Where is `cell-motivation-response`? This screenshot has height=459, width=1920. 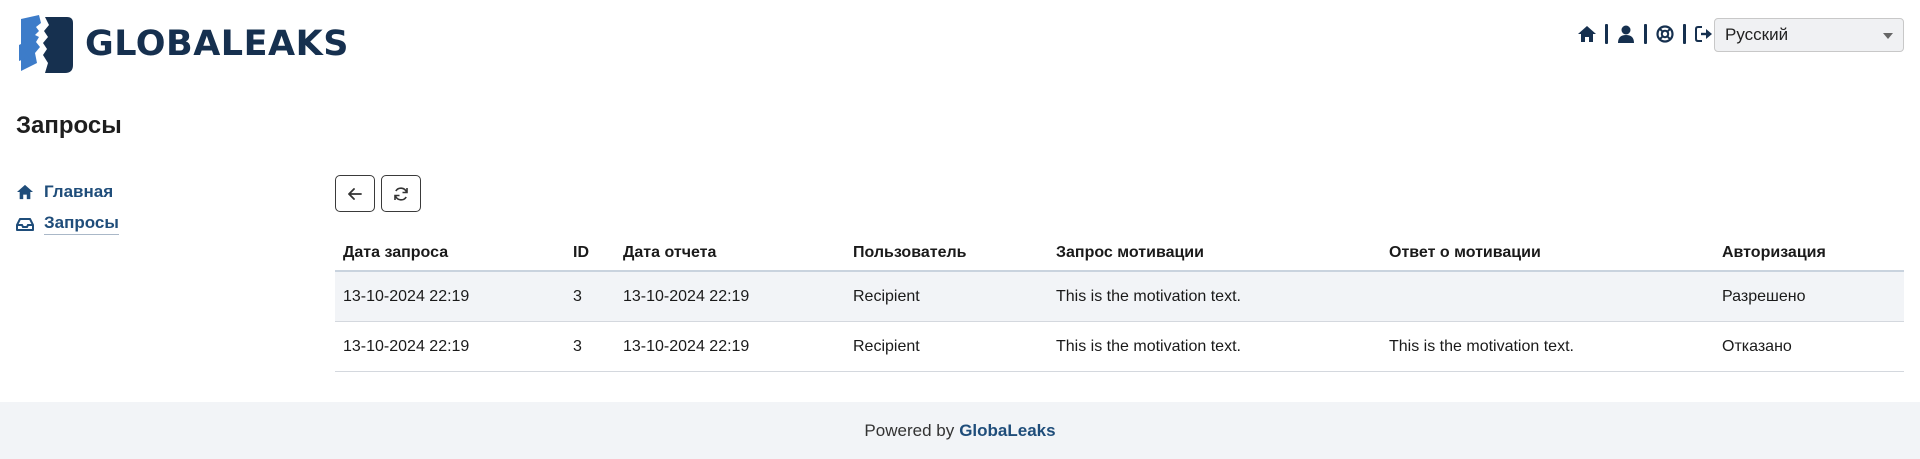
cell-motivation-response is located at coordinates (1547, 296).